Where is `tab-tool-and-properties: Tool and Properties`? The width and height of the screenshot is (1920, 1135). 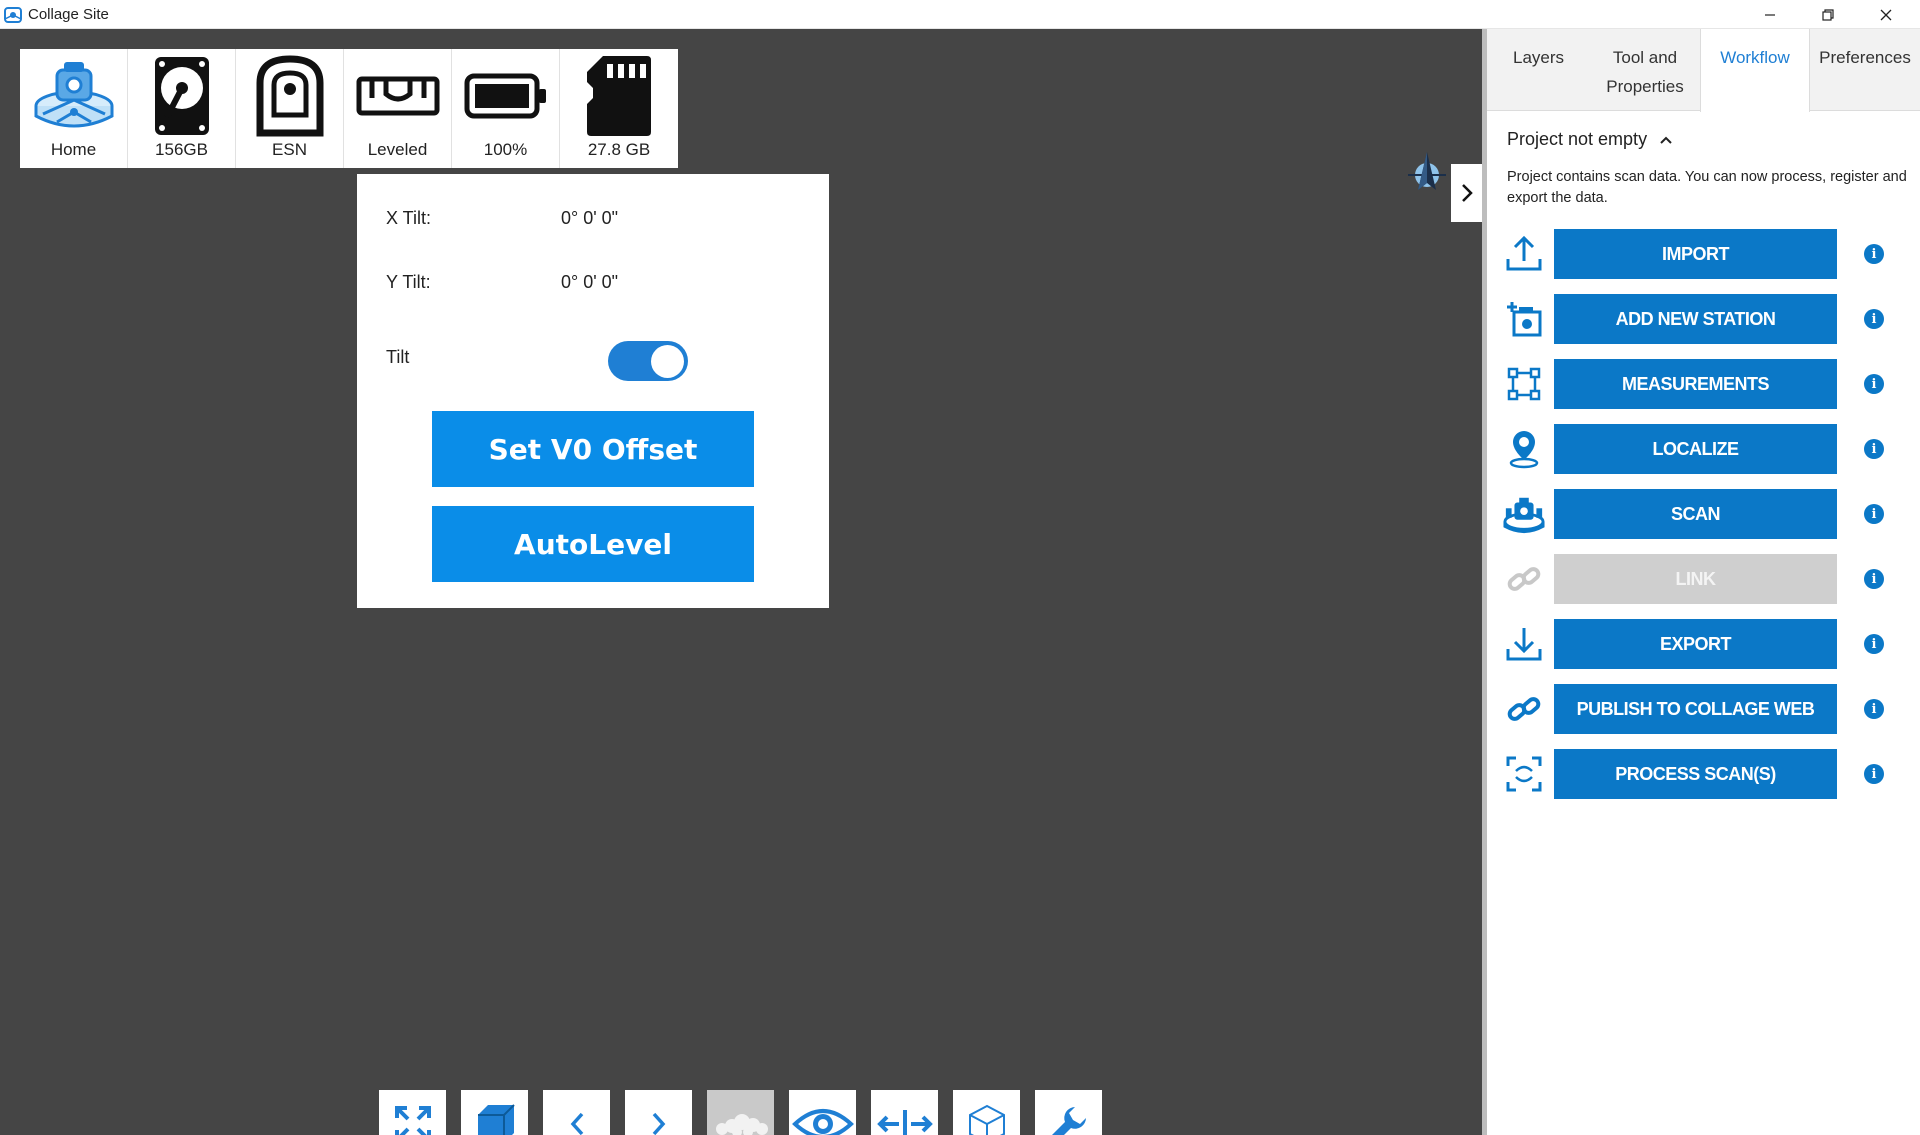
tab-tool-and-properties: Tool and Properties is located at coordinates (1645, 70).